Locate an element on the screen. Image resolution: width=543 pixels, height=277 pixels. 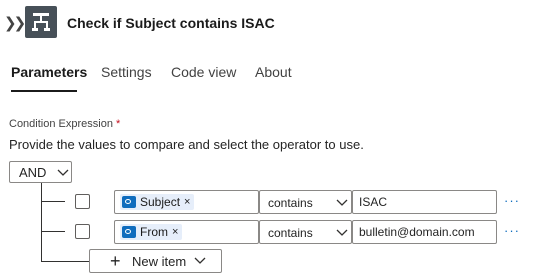
condition-label-text: Condition Expression is located at coordinates (61, 124).